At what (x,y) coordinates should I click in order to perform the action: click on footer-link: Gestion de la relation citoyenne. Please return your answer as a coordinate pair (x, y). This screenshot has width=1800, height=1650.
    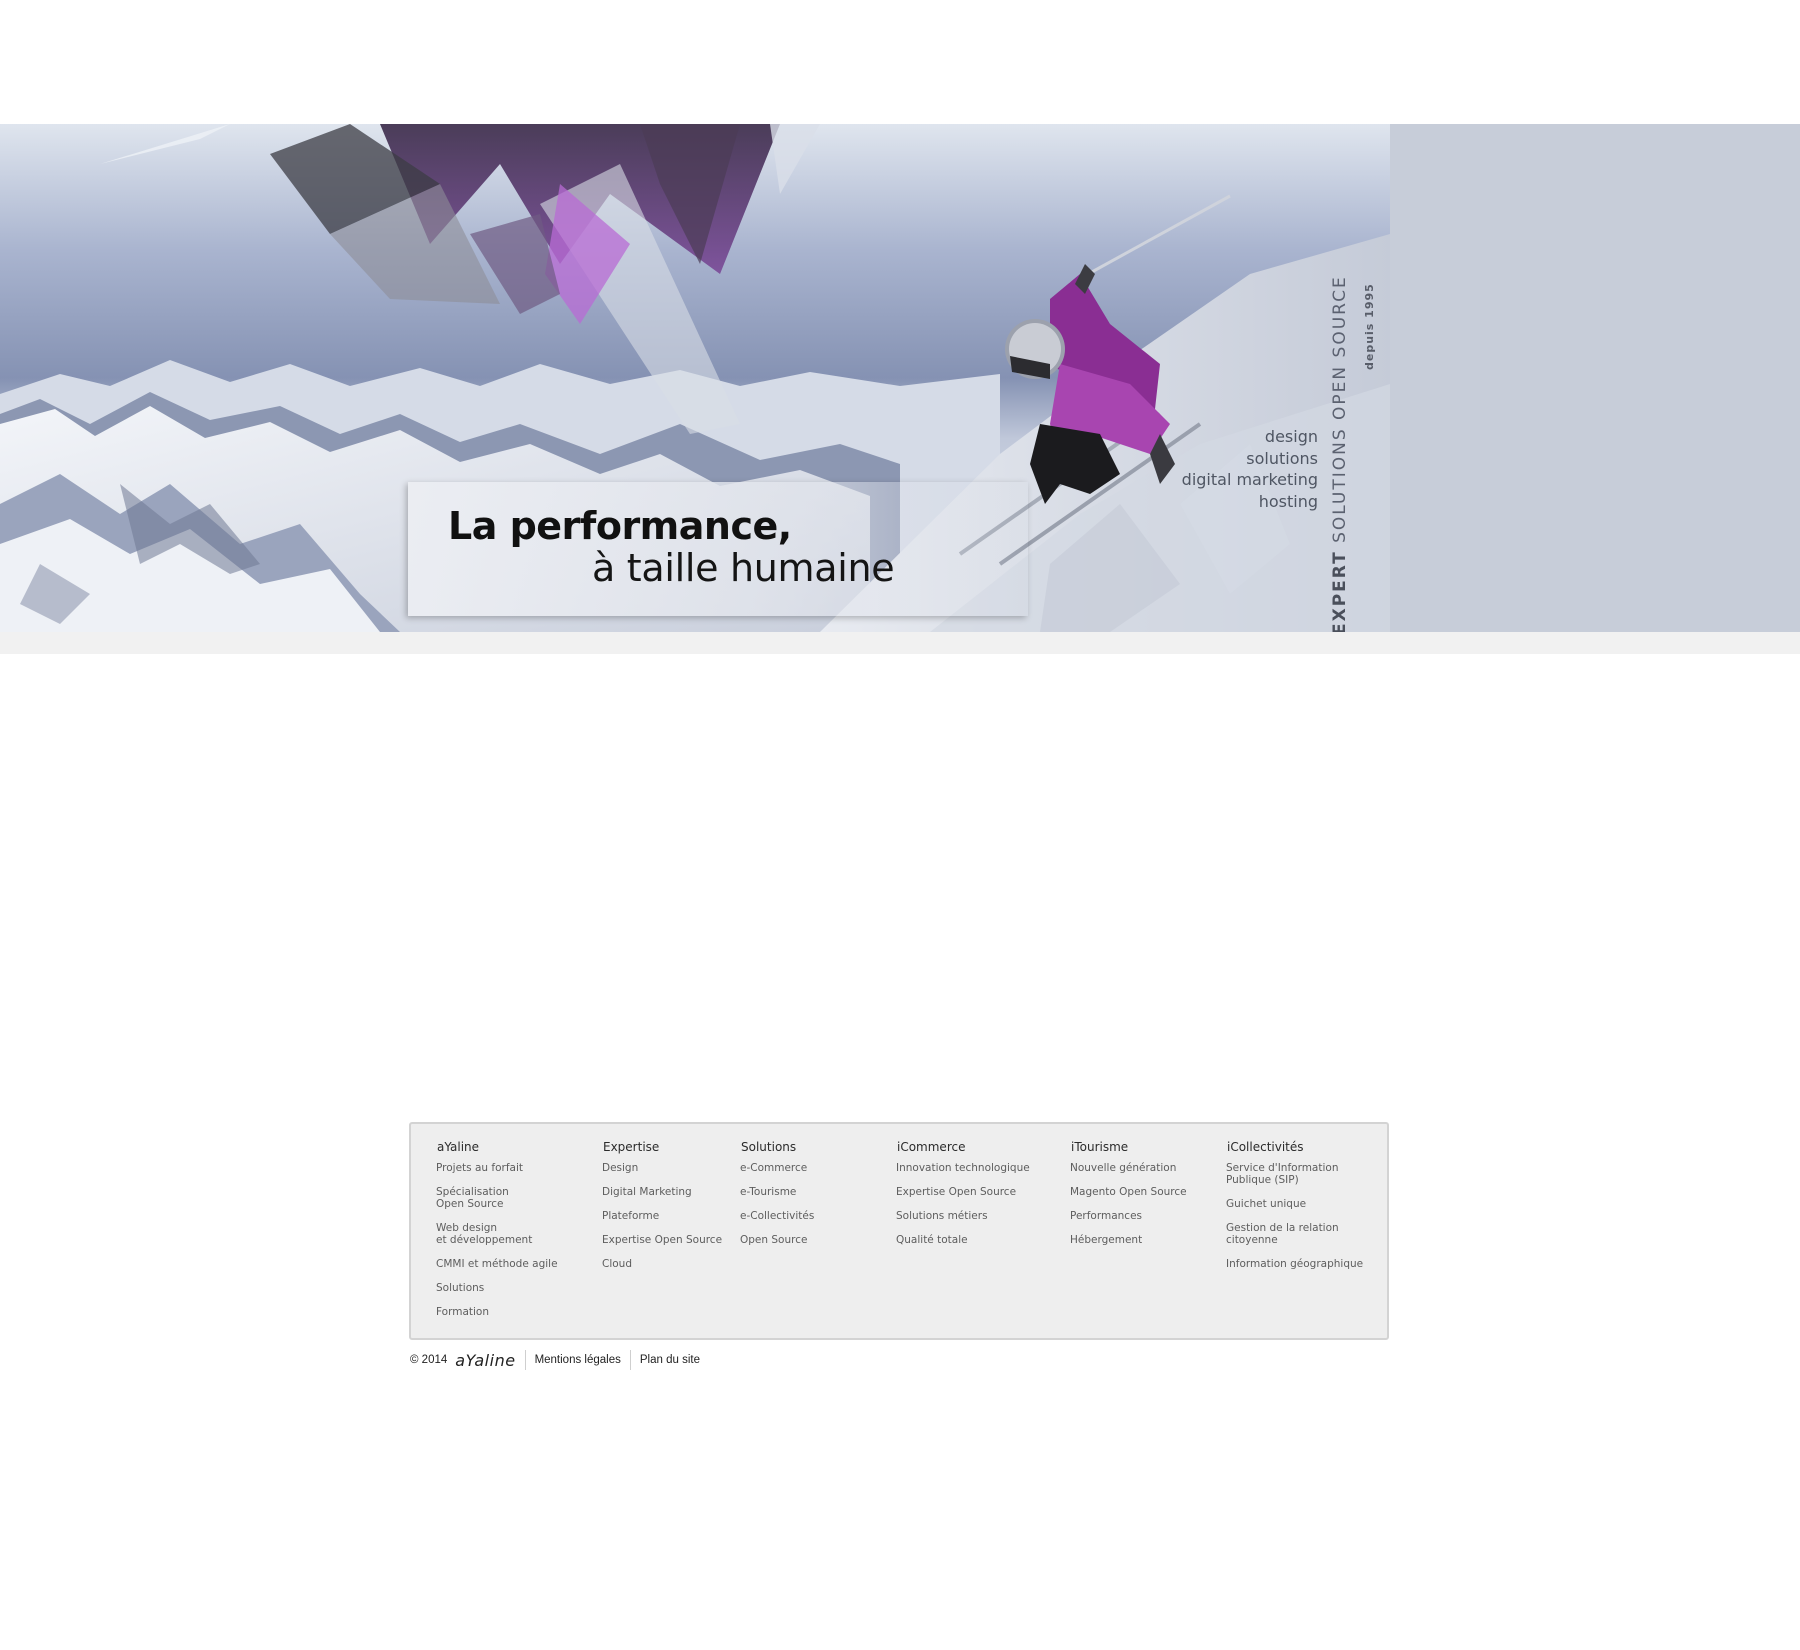
    Looking at the image, I should click on (1294, 1234).